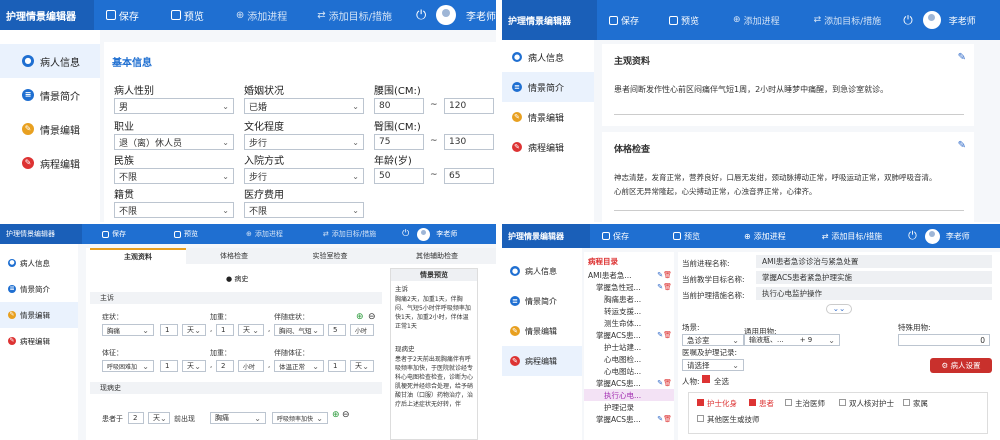 The image size is (1000, 440). What do you see at coordinates (128, 366) in the screenshot?
I see `sign-select: 呼吸困难加 ⌄` at bounding box center [128, 366].